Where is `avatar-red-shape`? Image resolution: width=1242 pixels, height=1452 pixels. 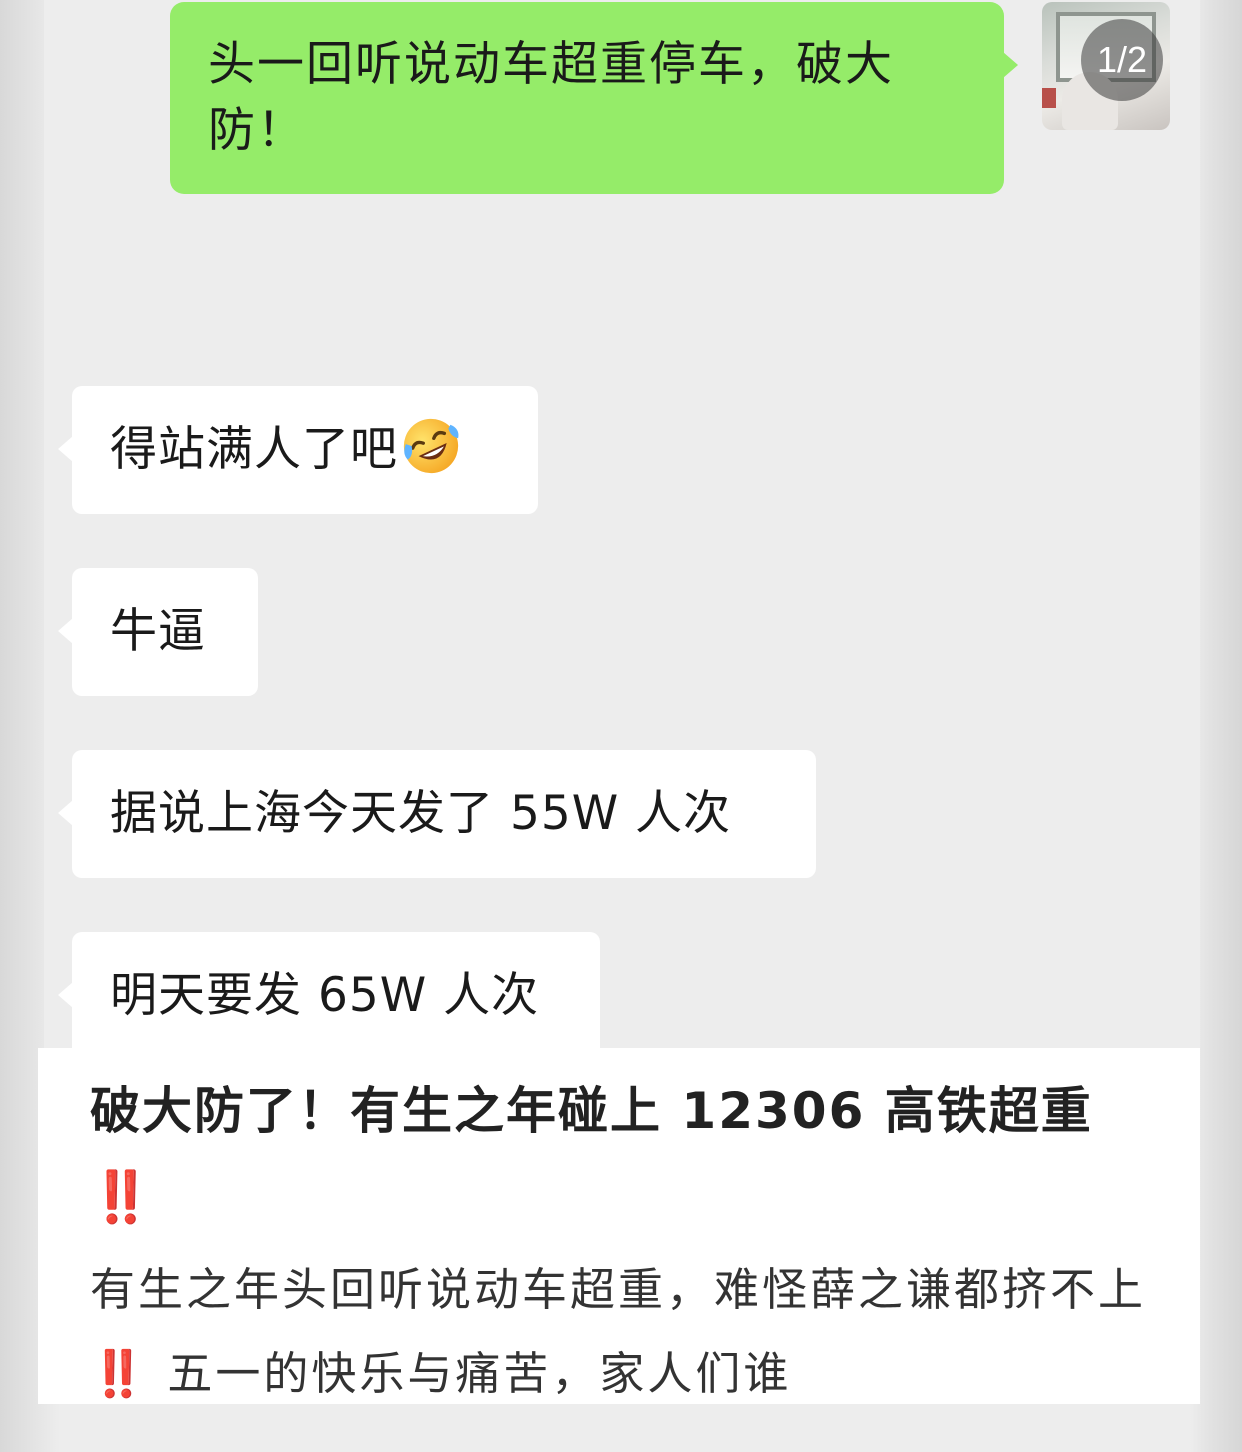 avatar-red-shape is located at coordinates (1049, 98).